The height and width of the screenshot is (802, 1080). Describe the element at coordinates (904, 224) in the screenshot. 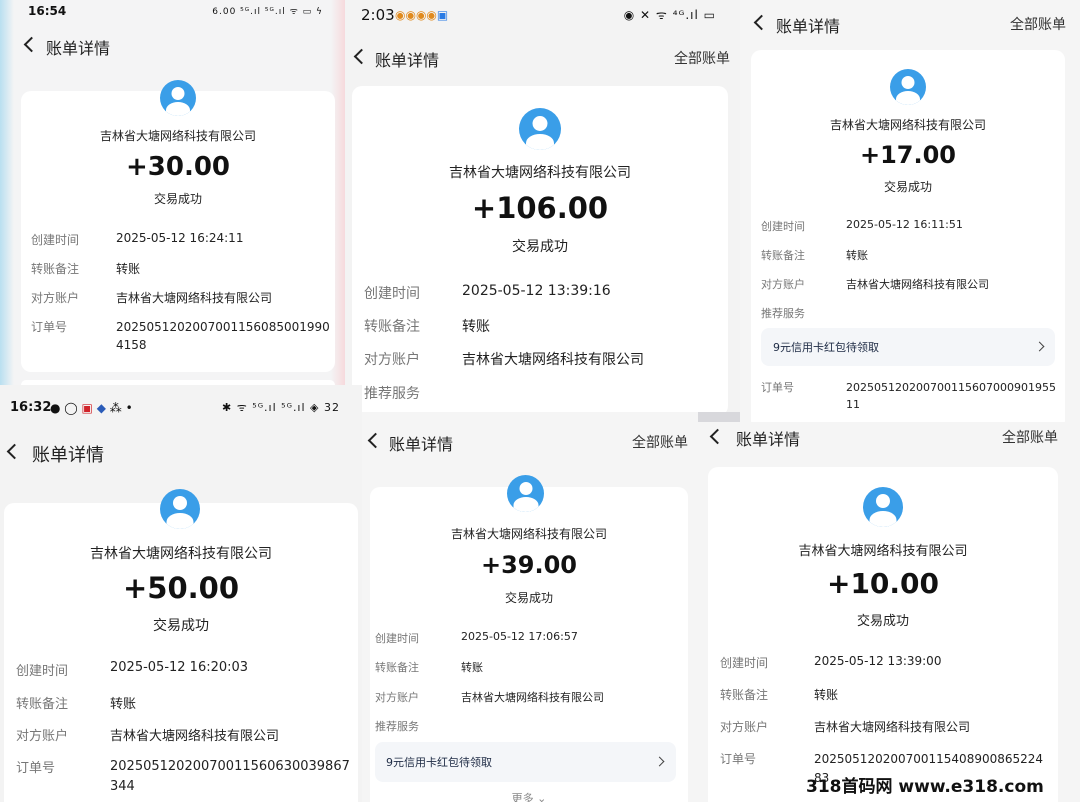

I see `row-value: 2025-05-12 16:11:51` at that location.